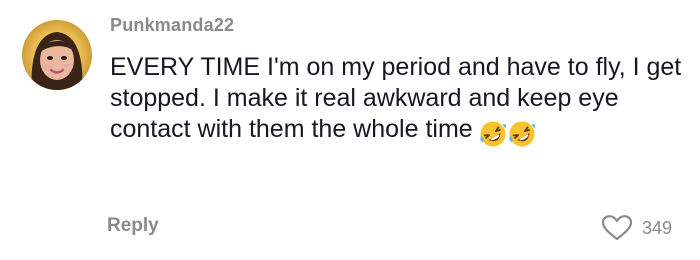  What do you see at coordinates (172, 25) in the screenshot?
I see `username: Punkmanda22` at bounding box center [172, 25].